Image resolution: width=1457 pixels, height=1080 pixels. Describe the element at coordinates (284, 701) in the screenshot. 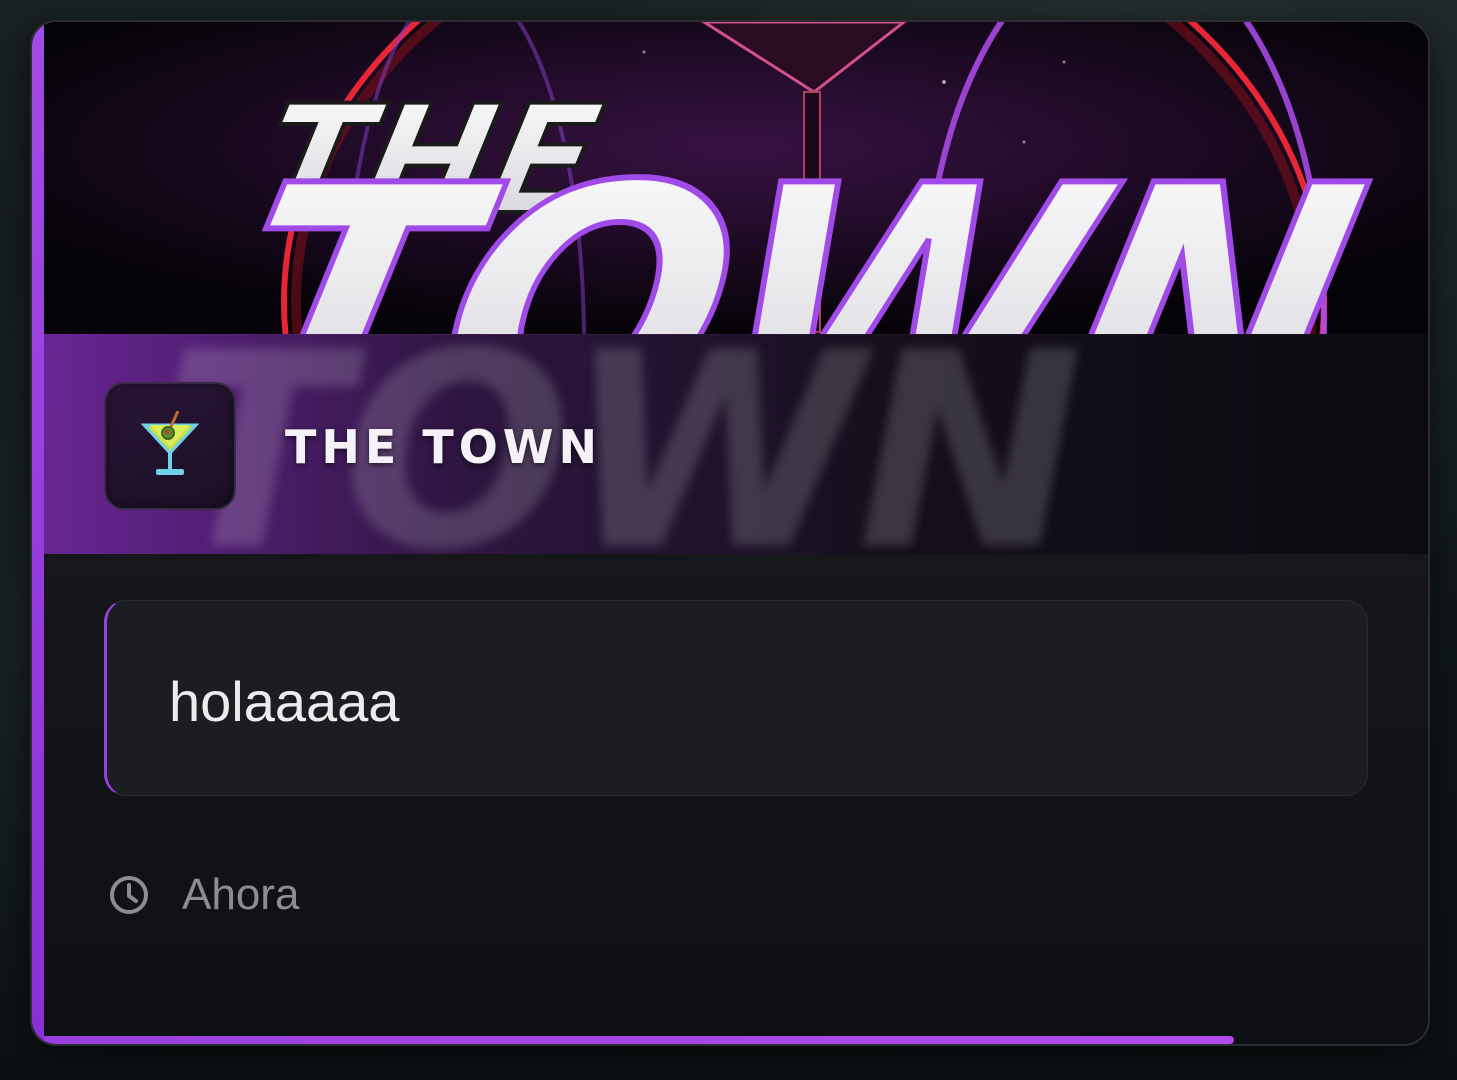

I see `message-text: holaaaaa` at that location.